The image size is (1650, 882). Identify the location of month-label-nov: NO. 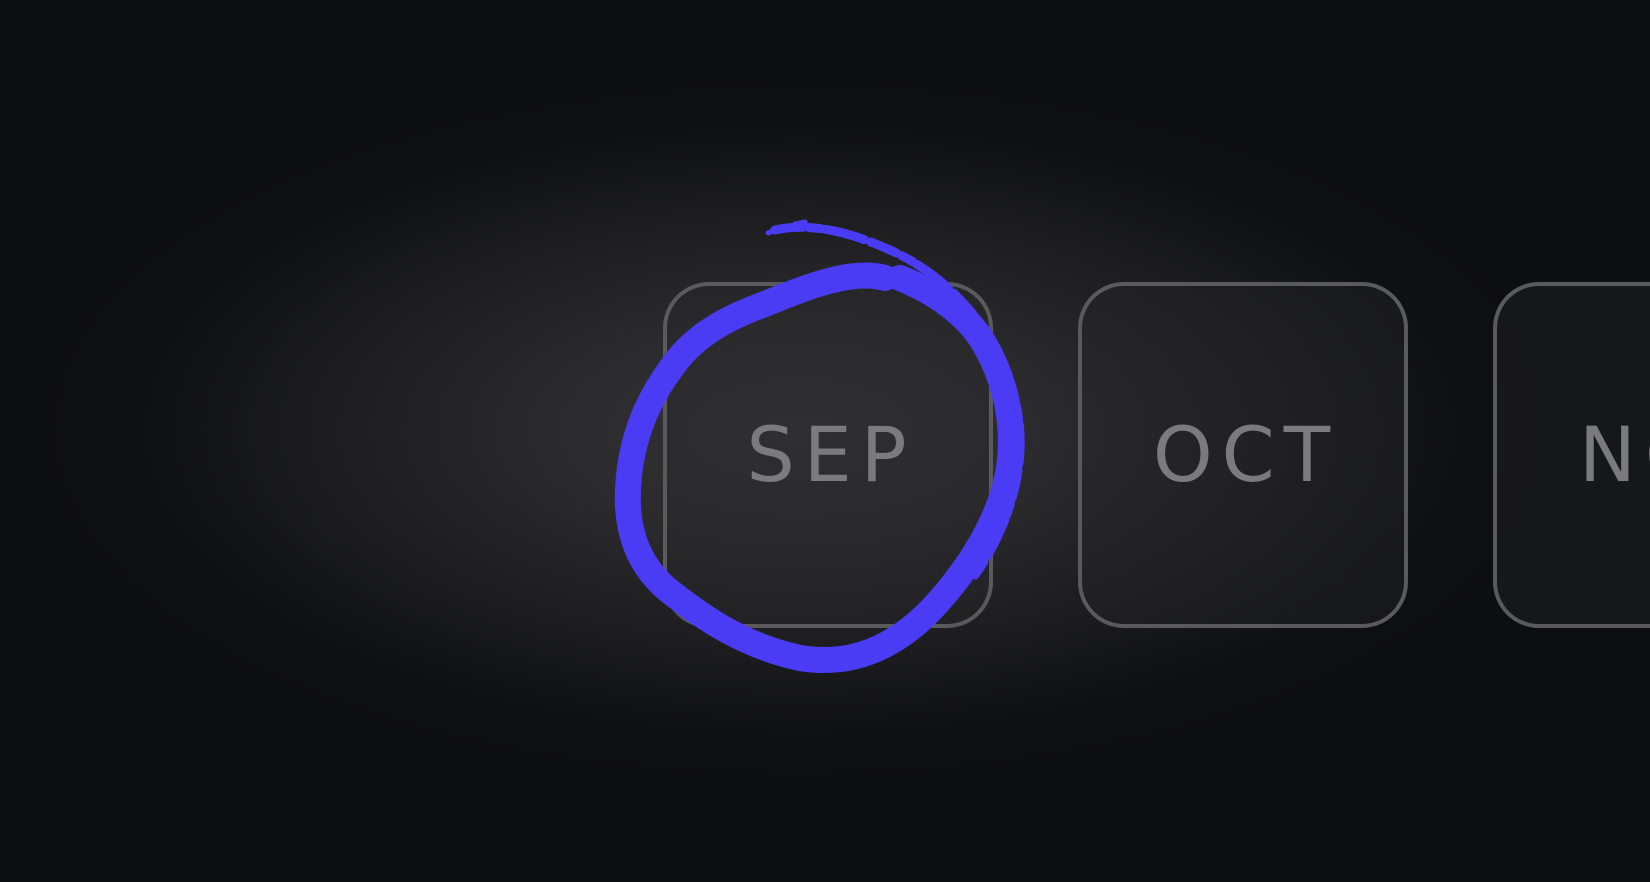
(1614, 454).